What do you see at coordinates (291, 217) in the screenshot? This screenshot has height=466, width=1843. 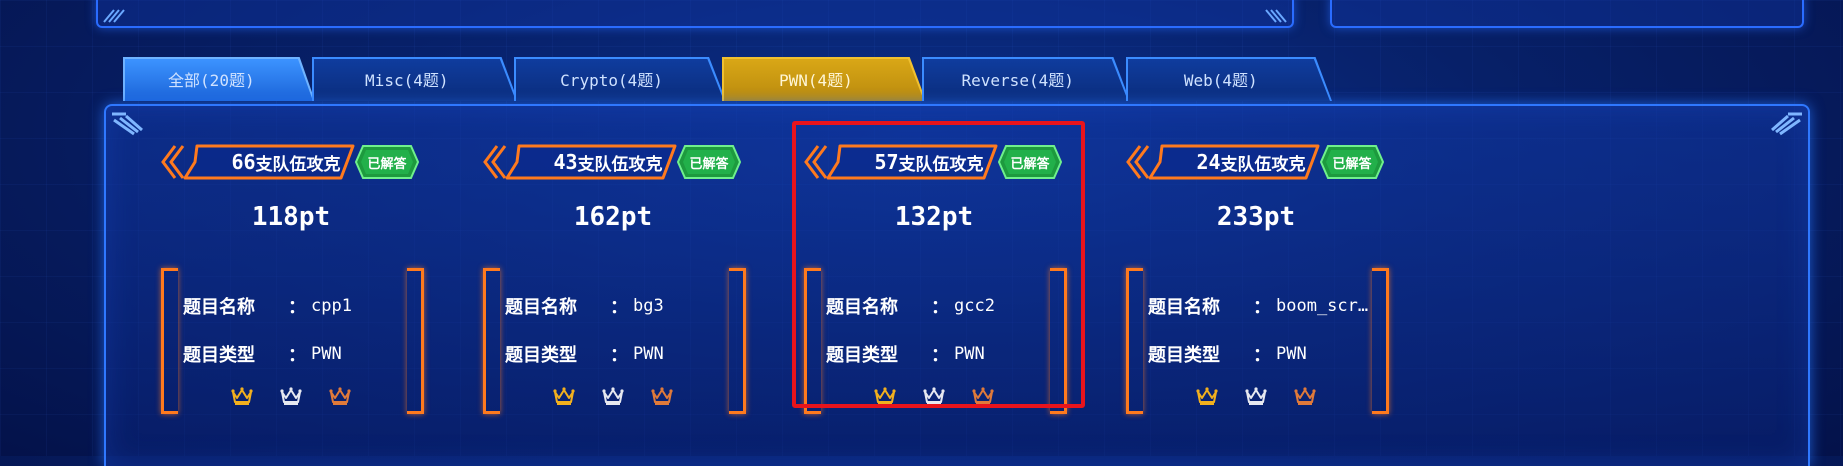 I see `challenge-points: 118pt` at bounding box center [291, 217].